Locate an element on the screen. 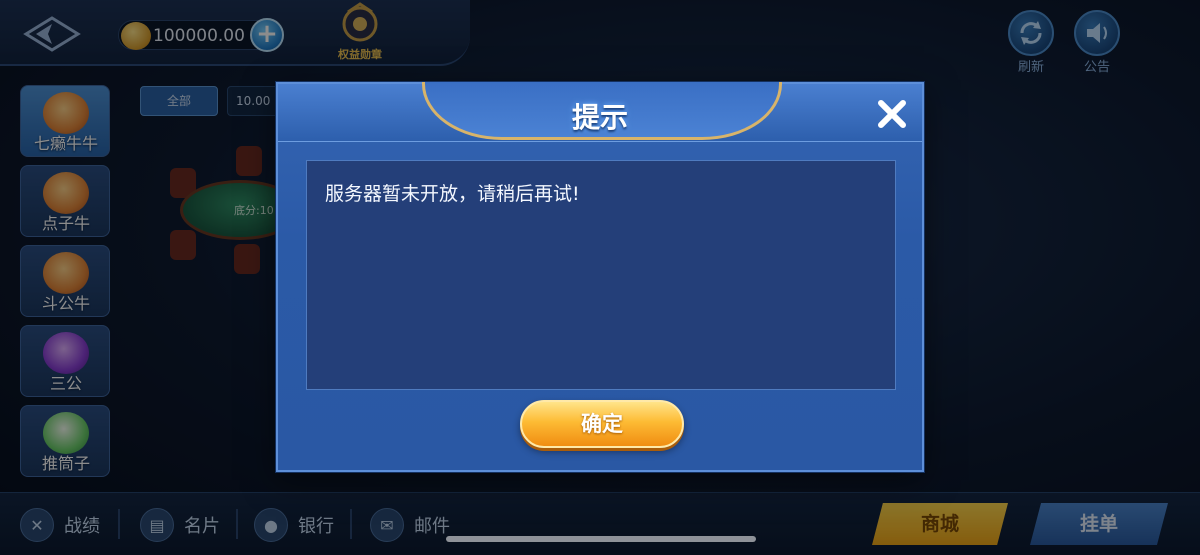  close-button is located at coordinates (892, 114).